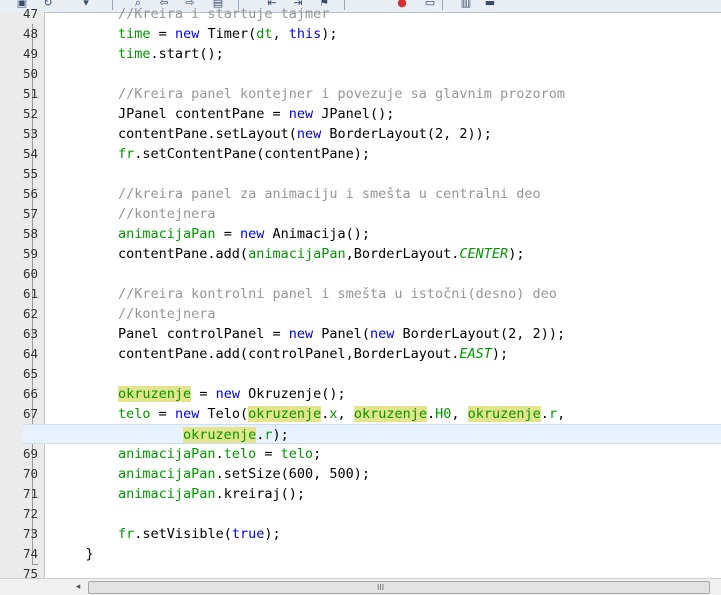 The width and height of the screenshot is (721, 595). I want to click on line-number: 61, so click(30, 293).